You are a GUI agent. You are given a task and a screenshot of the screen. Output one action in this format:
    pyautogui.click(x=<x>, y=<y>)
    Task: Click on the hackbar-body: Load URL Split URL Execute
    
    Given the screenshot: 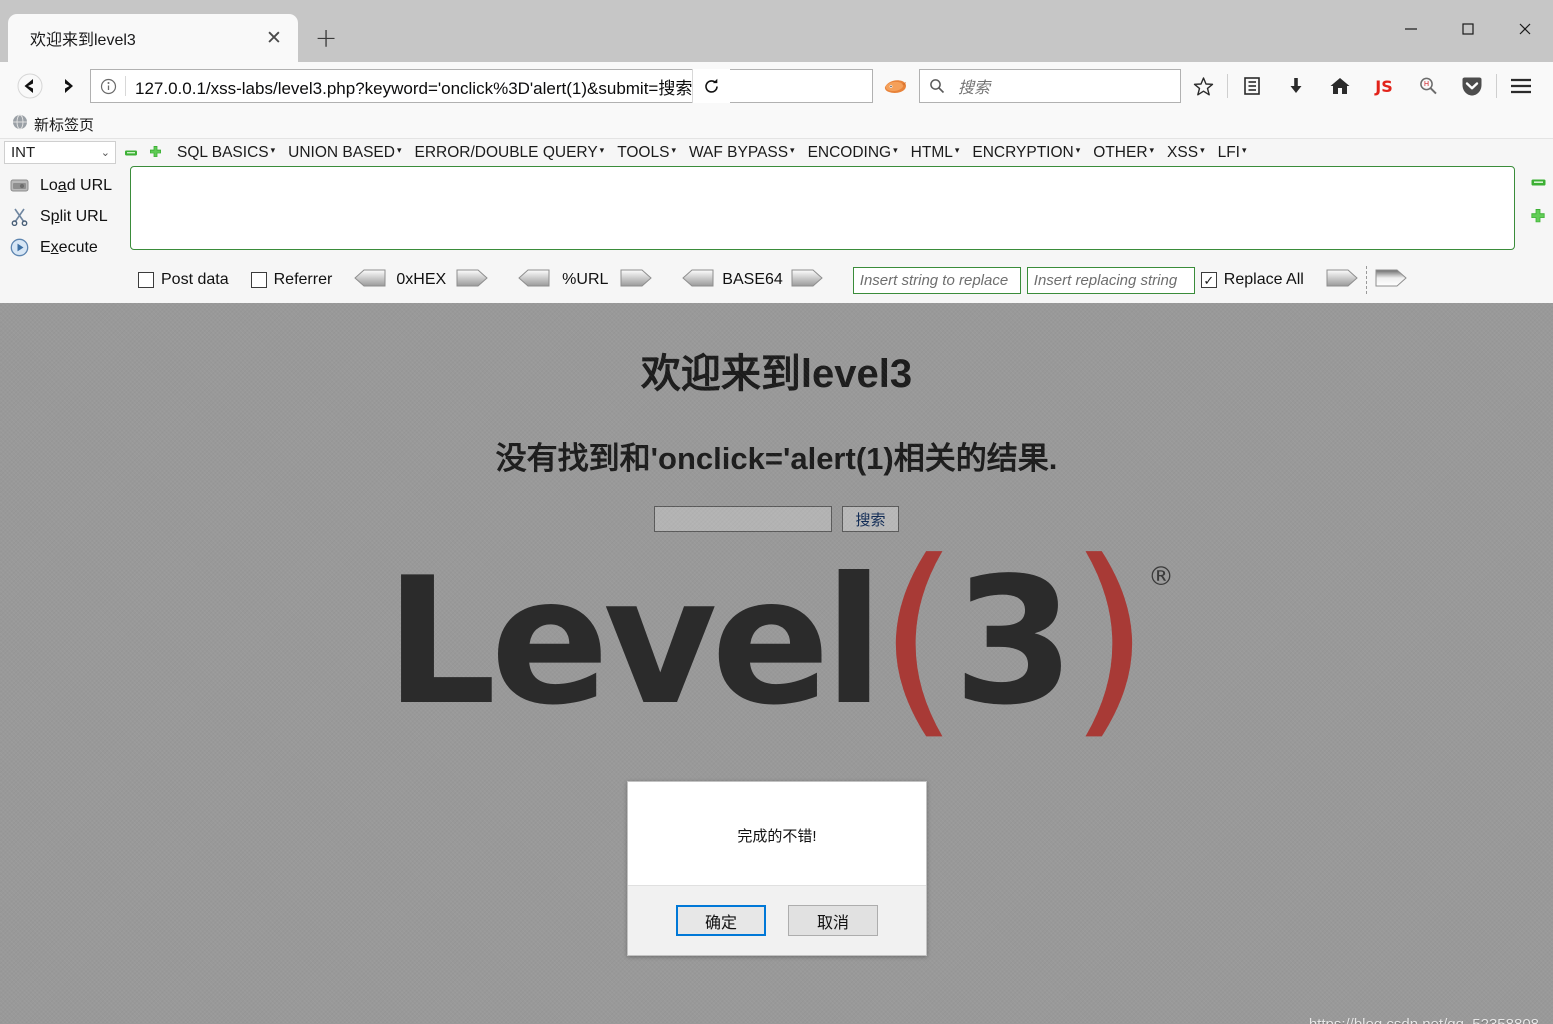 What is the action you would take?
    pyautogui.click(x=776, y=214)
    